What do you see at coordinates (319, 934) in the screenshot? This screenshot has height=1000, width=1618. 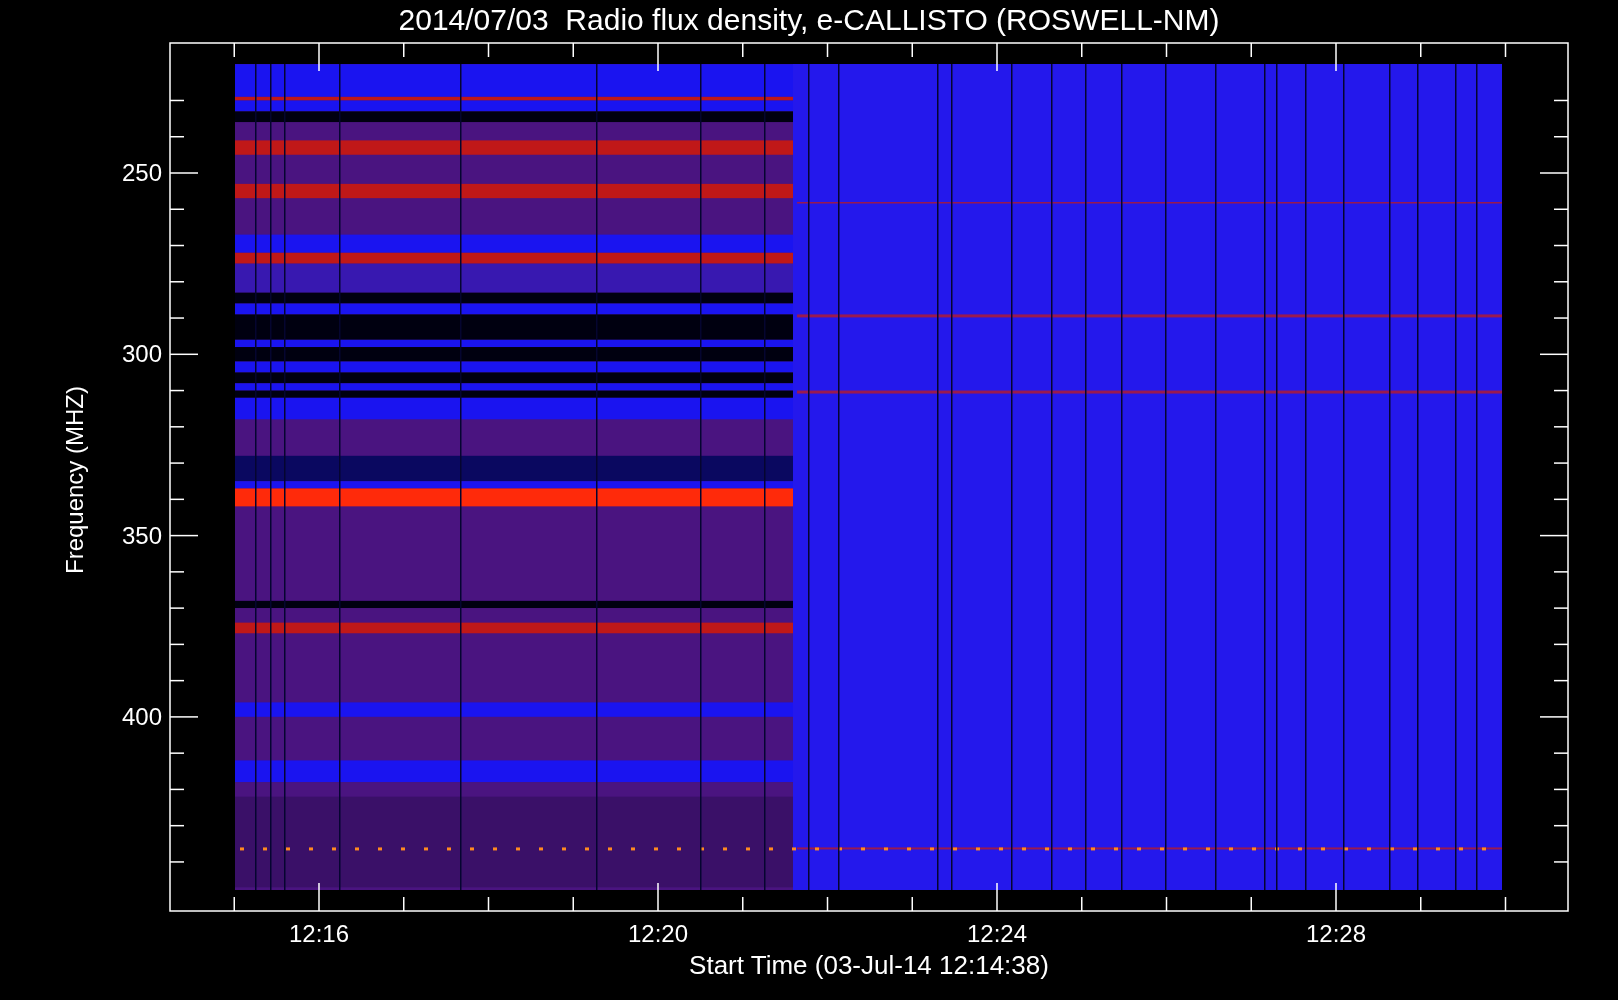 I see `x-tick-label: 12:16` at bounding box center [319, 934].